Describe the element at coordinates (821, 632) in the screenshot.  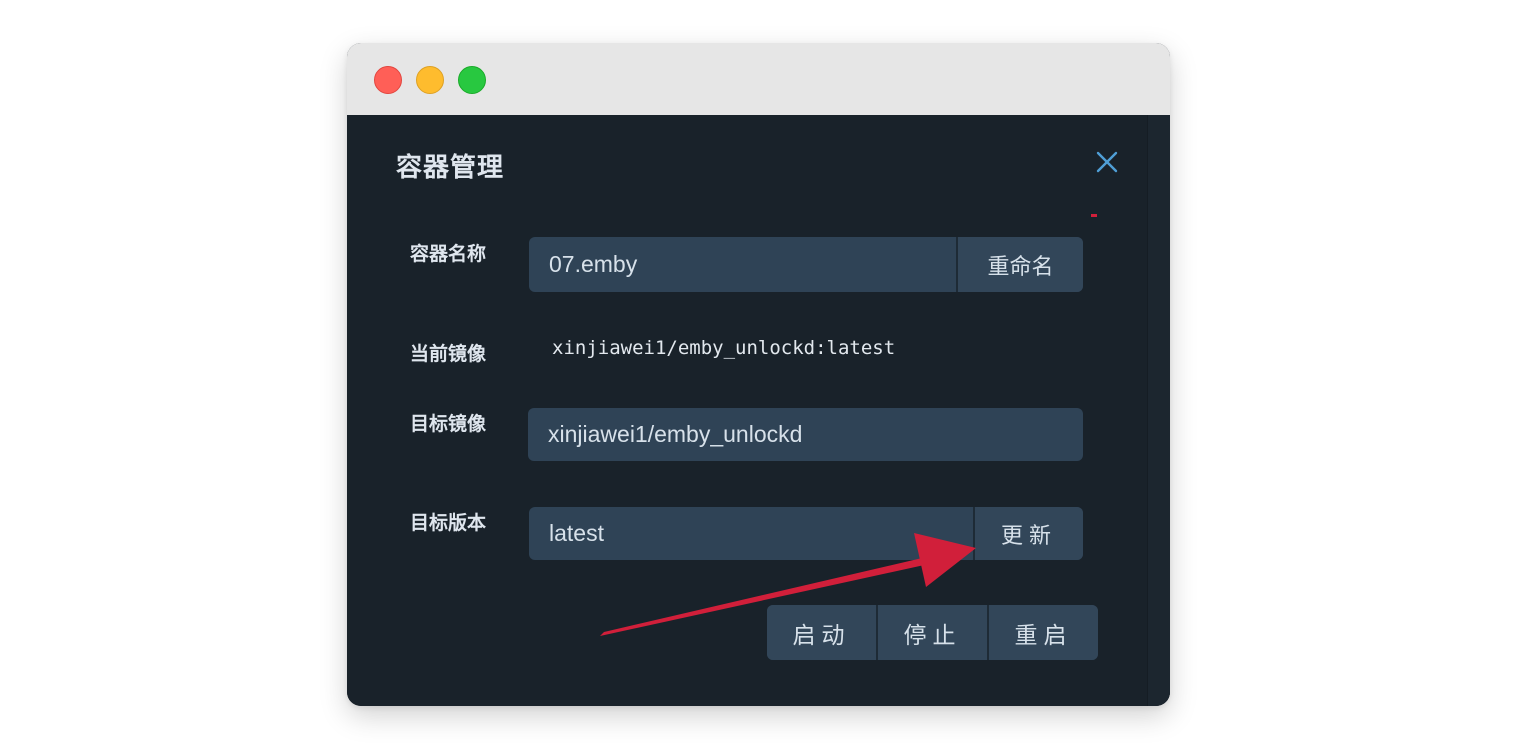
I see `start-button: 启动` at that location.